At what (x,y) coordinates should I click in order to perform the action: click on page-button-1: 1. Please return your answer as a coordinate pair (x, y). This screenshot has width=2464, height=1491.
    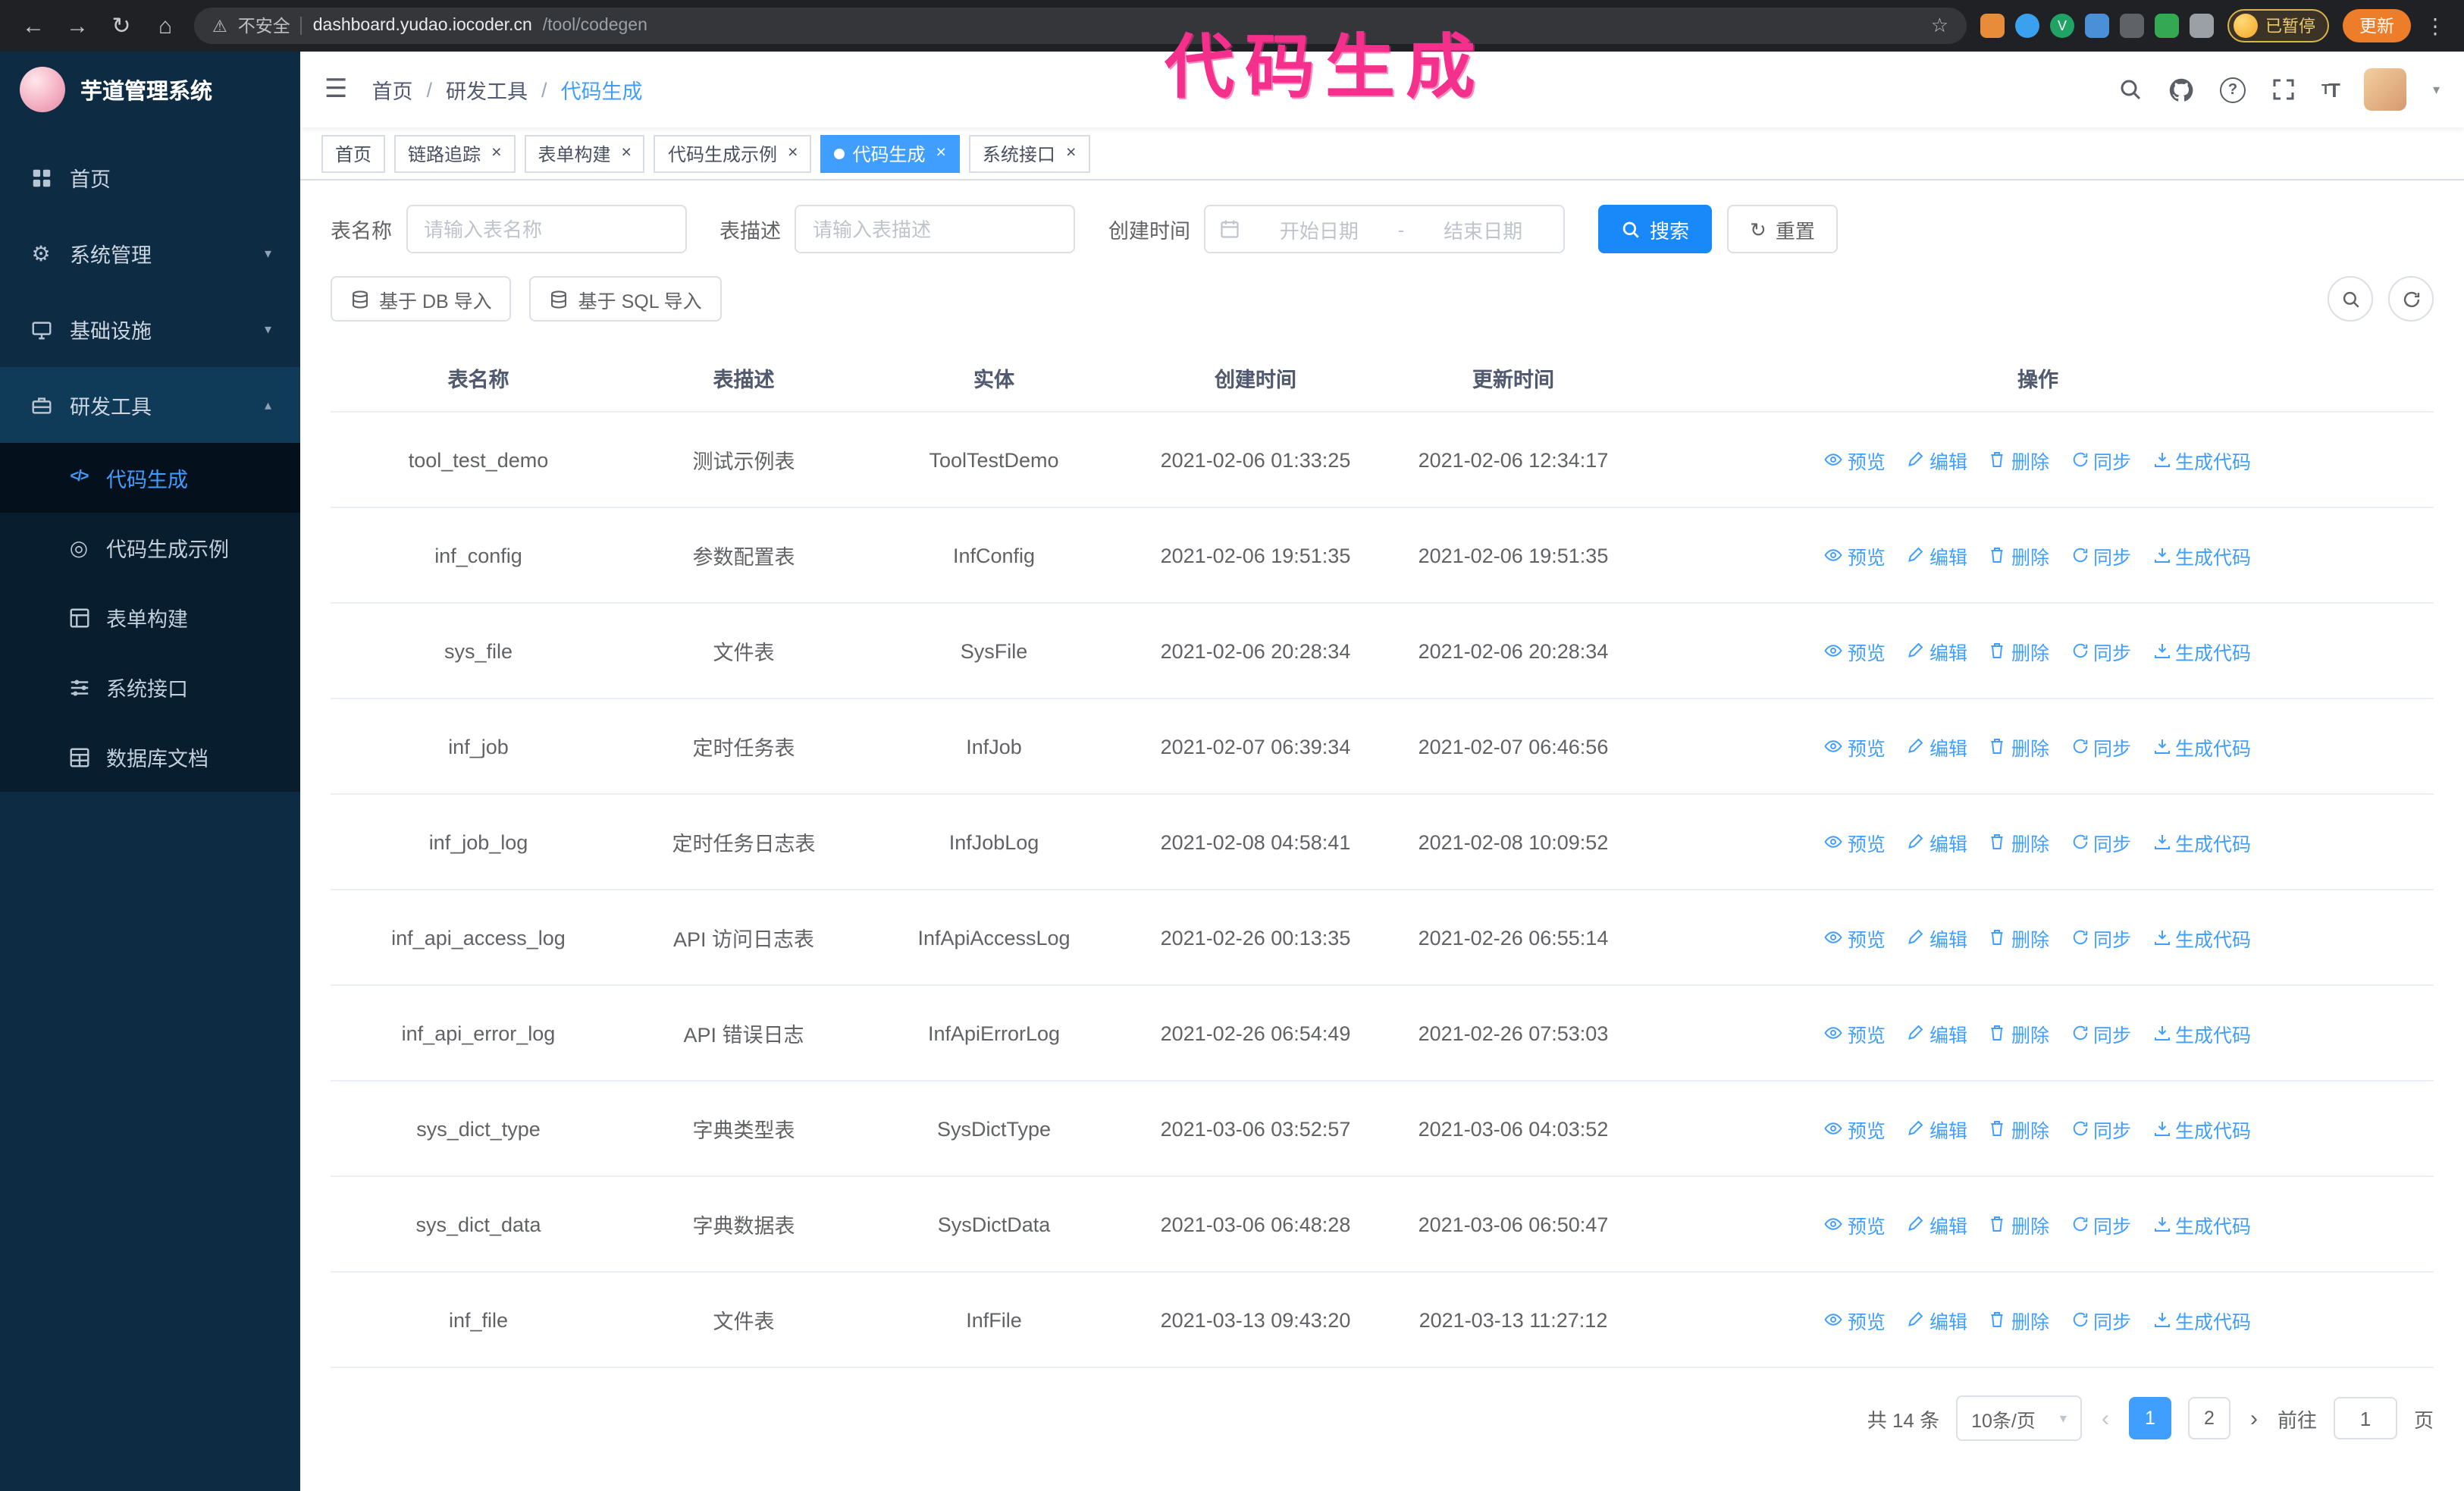
    Looking at the image, I should click on (2149, 1418).